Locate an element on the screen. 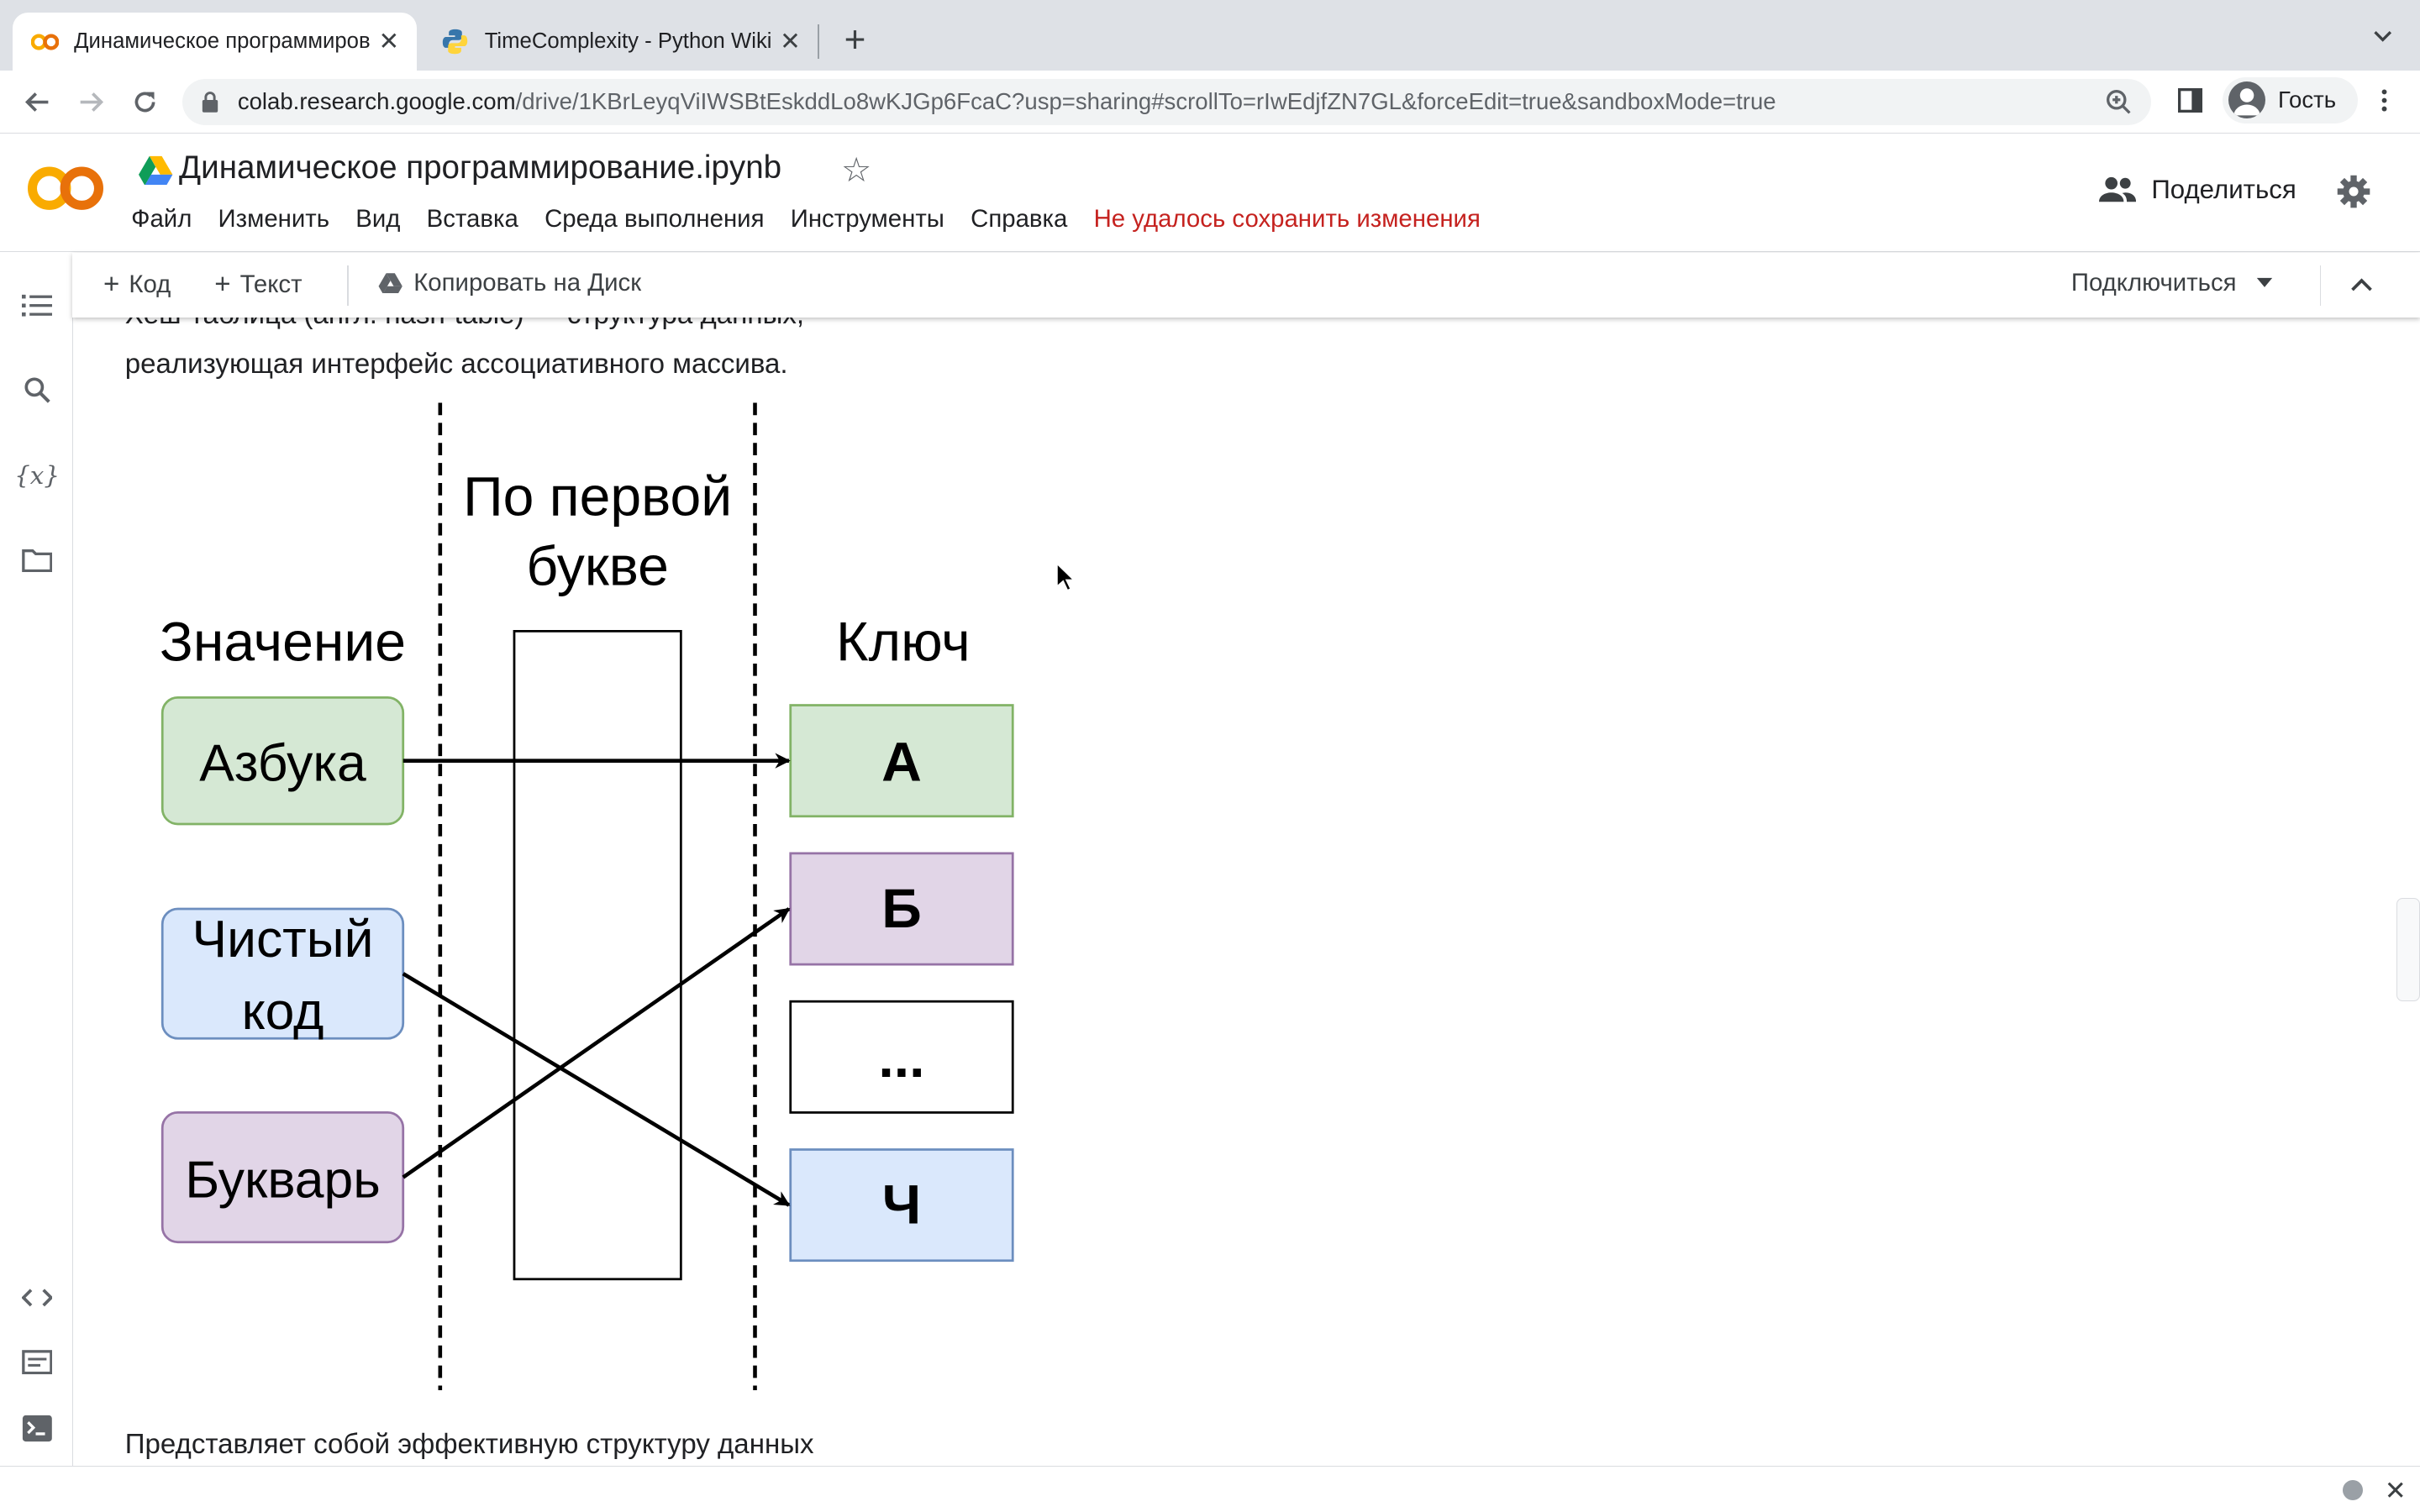  key-box-a: А is located at coordinates (901, 760).